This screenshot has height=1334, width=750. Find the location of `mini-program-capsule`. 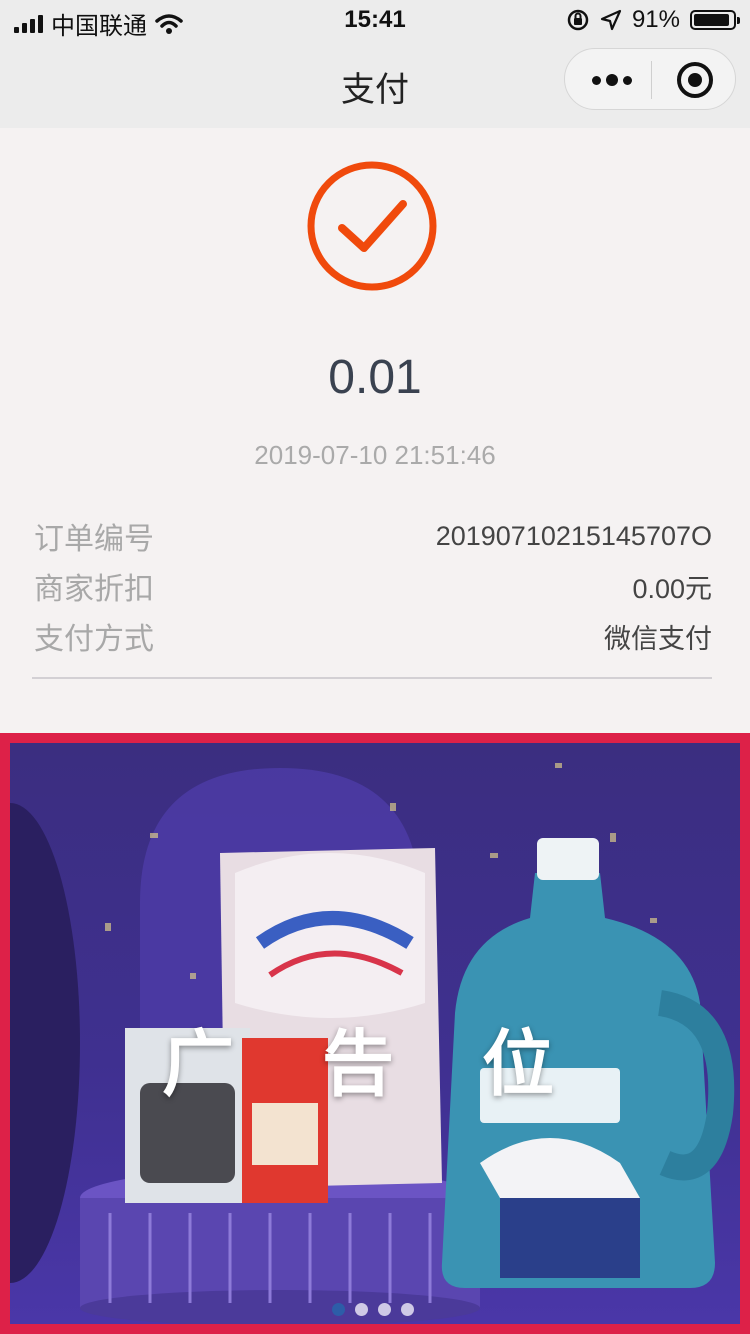

mini-program-capsule is located at coordinates (650, 79).